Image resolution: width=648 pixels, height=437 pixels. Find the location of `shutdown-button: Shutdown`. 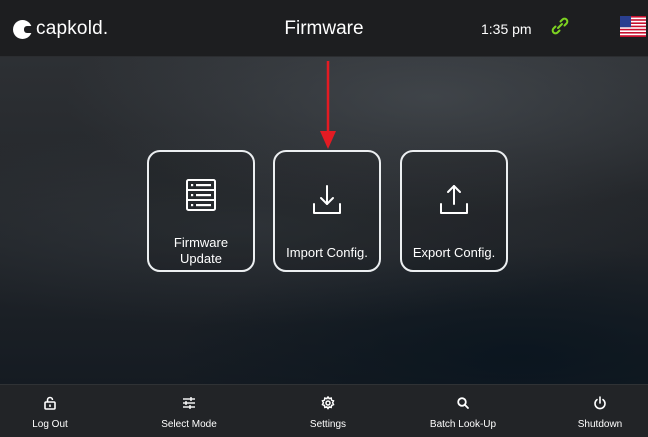

shutdown-button: Shutdown is located at coordinates (600, 411).